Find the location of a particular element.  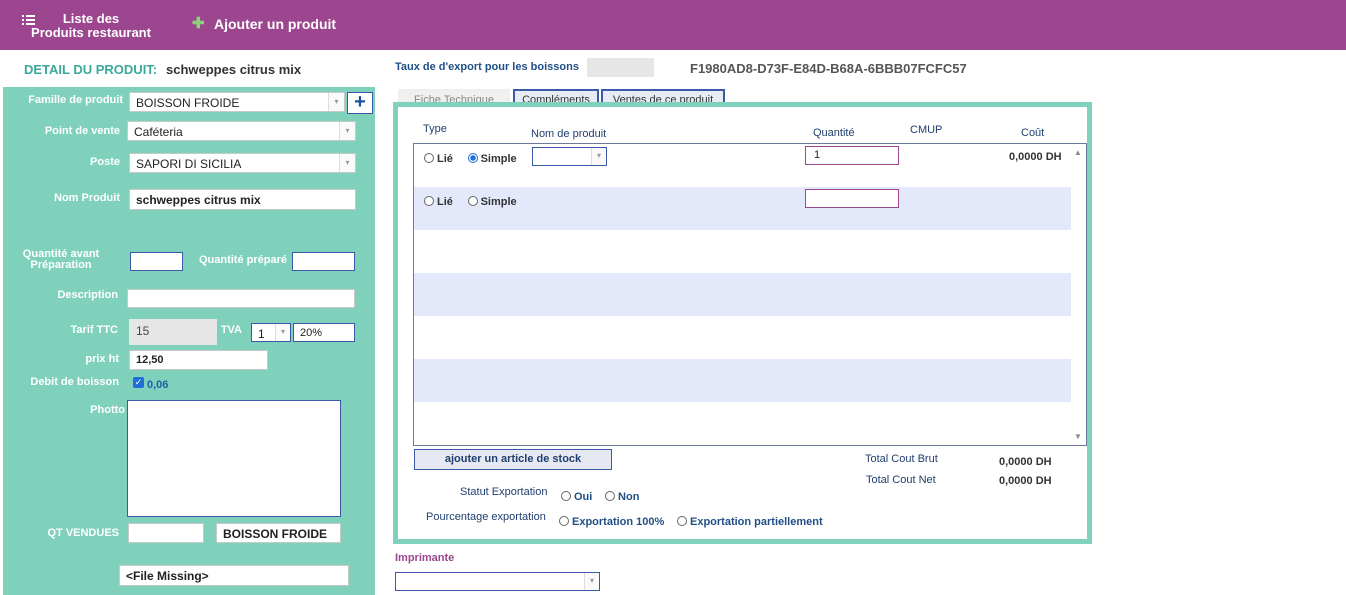

radio-oui is located at coordinates (566, 496).